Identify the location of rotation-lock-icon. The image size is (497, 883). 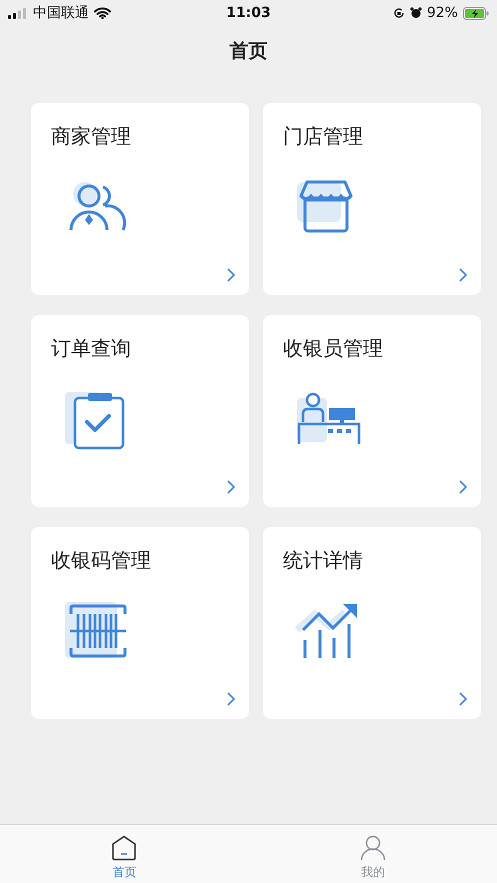
(398, 13).